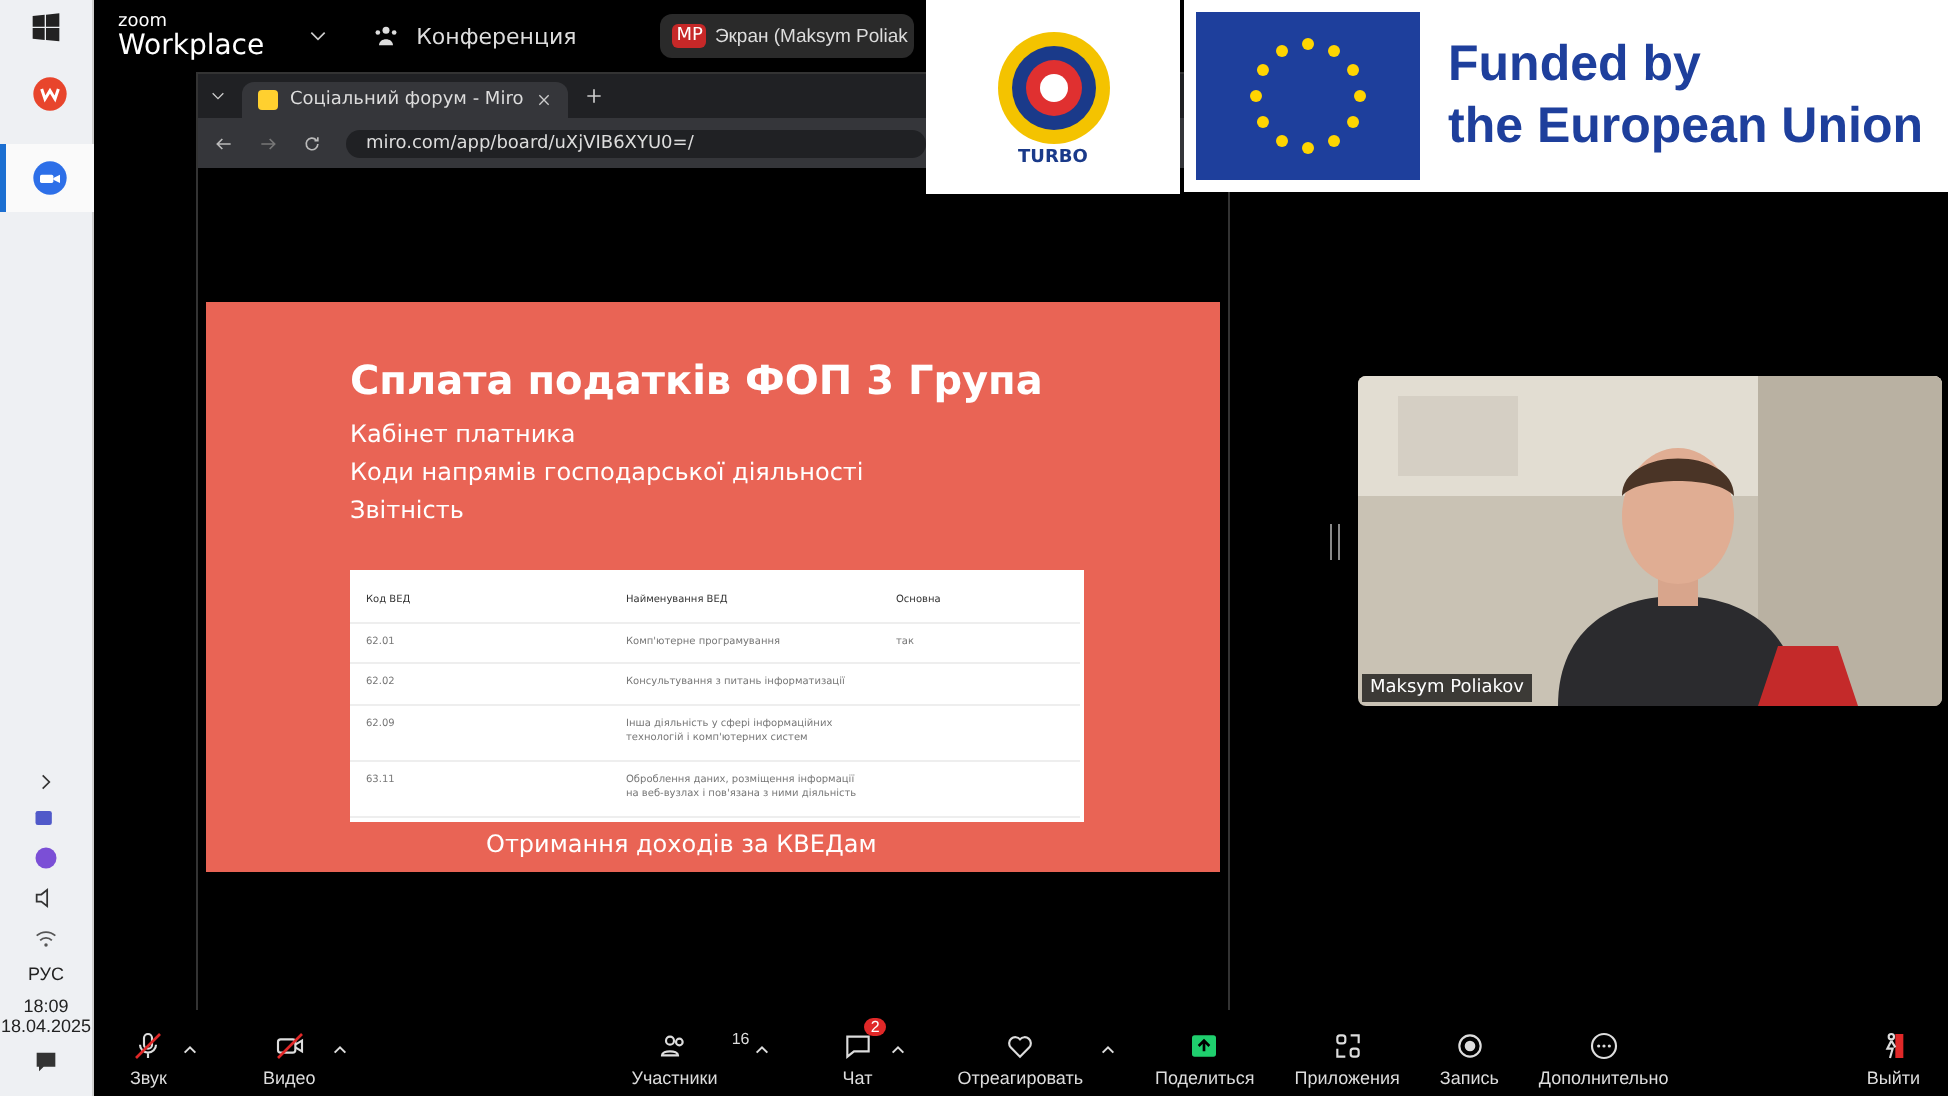 The image size is (1948, 1096). I want to click on clock-date: 18.04.2025, so click(46, 1026).